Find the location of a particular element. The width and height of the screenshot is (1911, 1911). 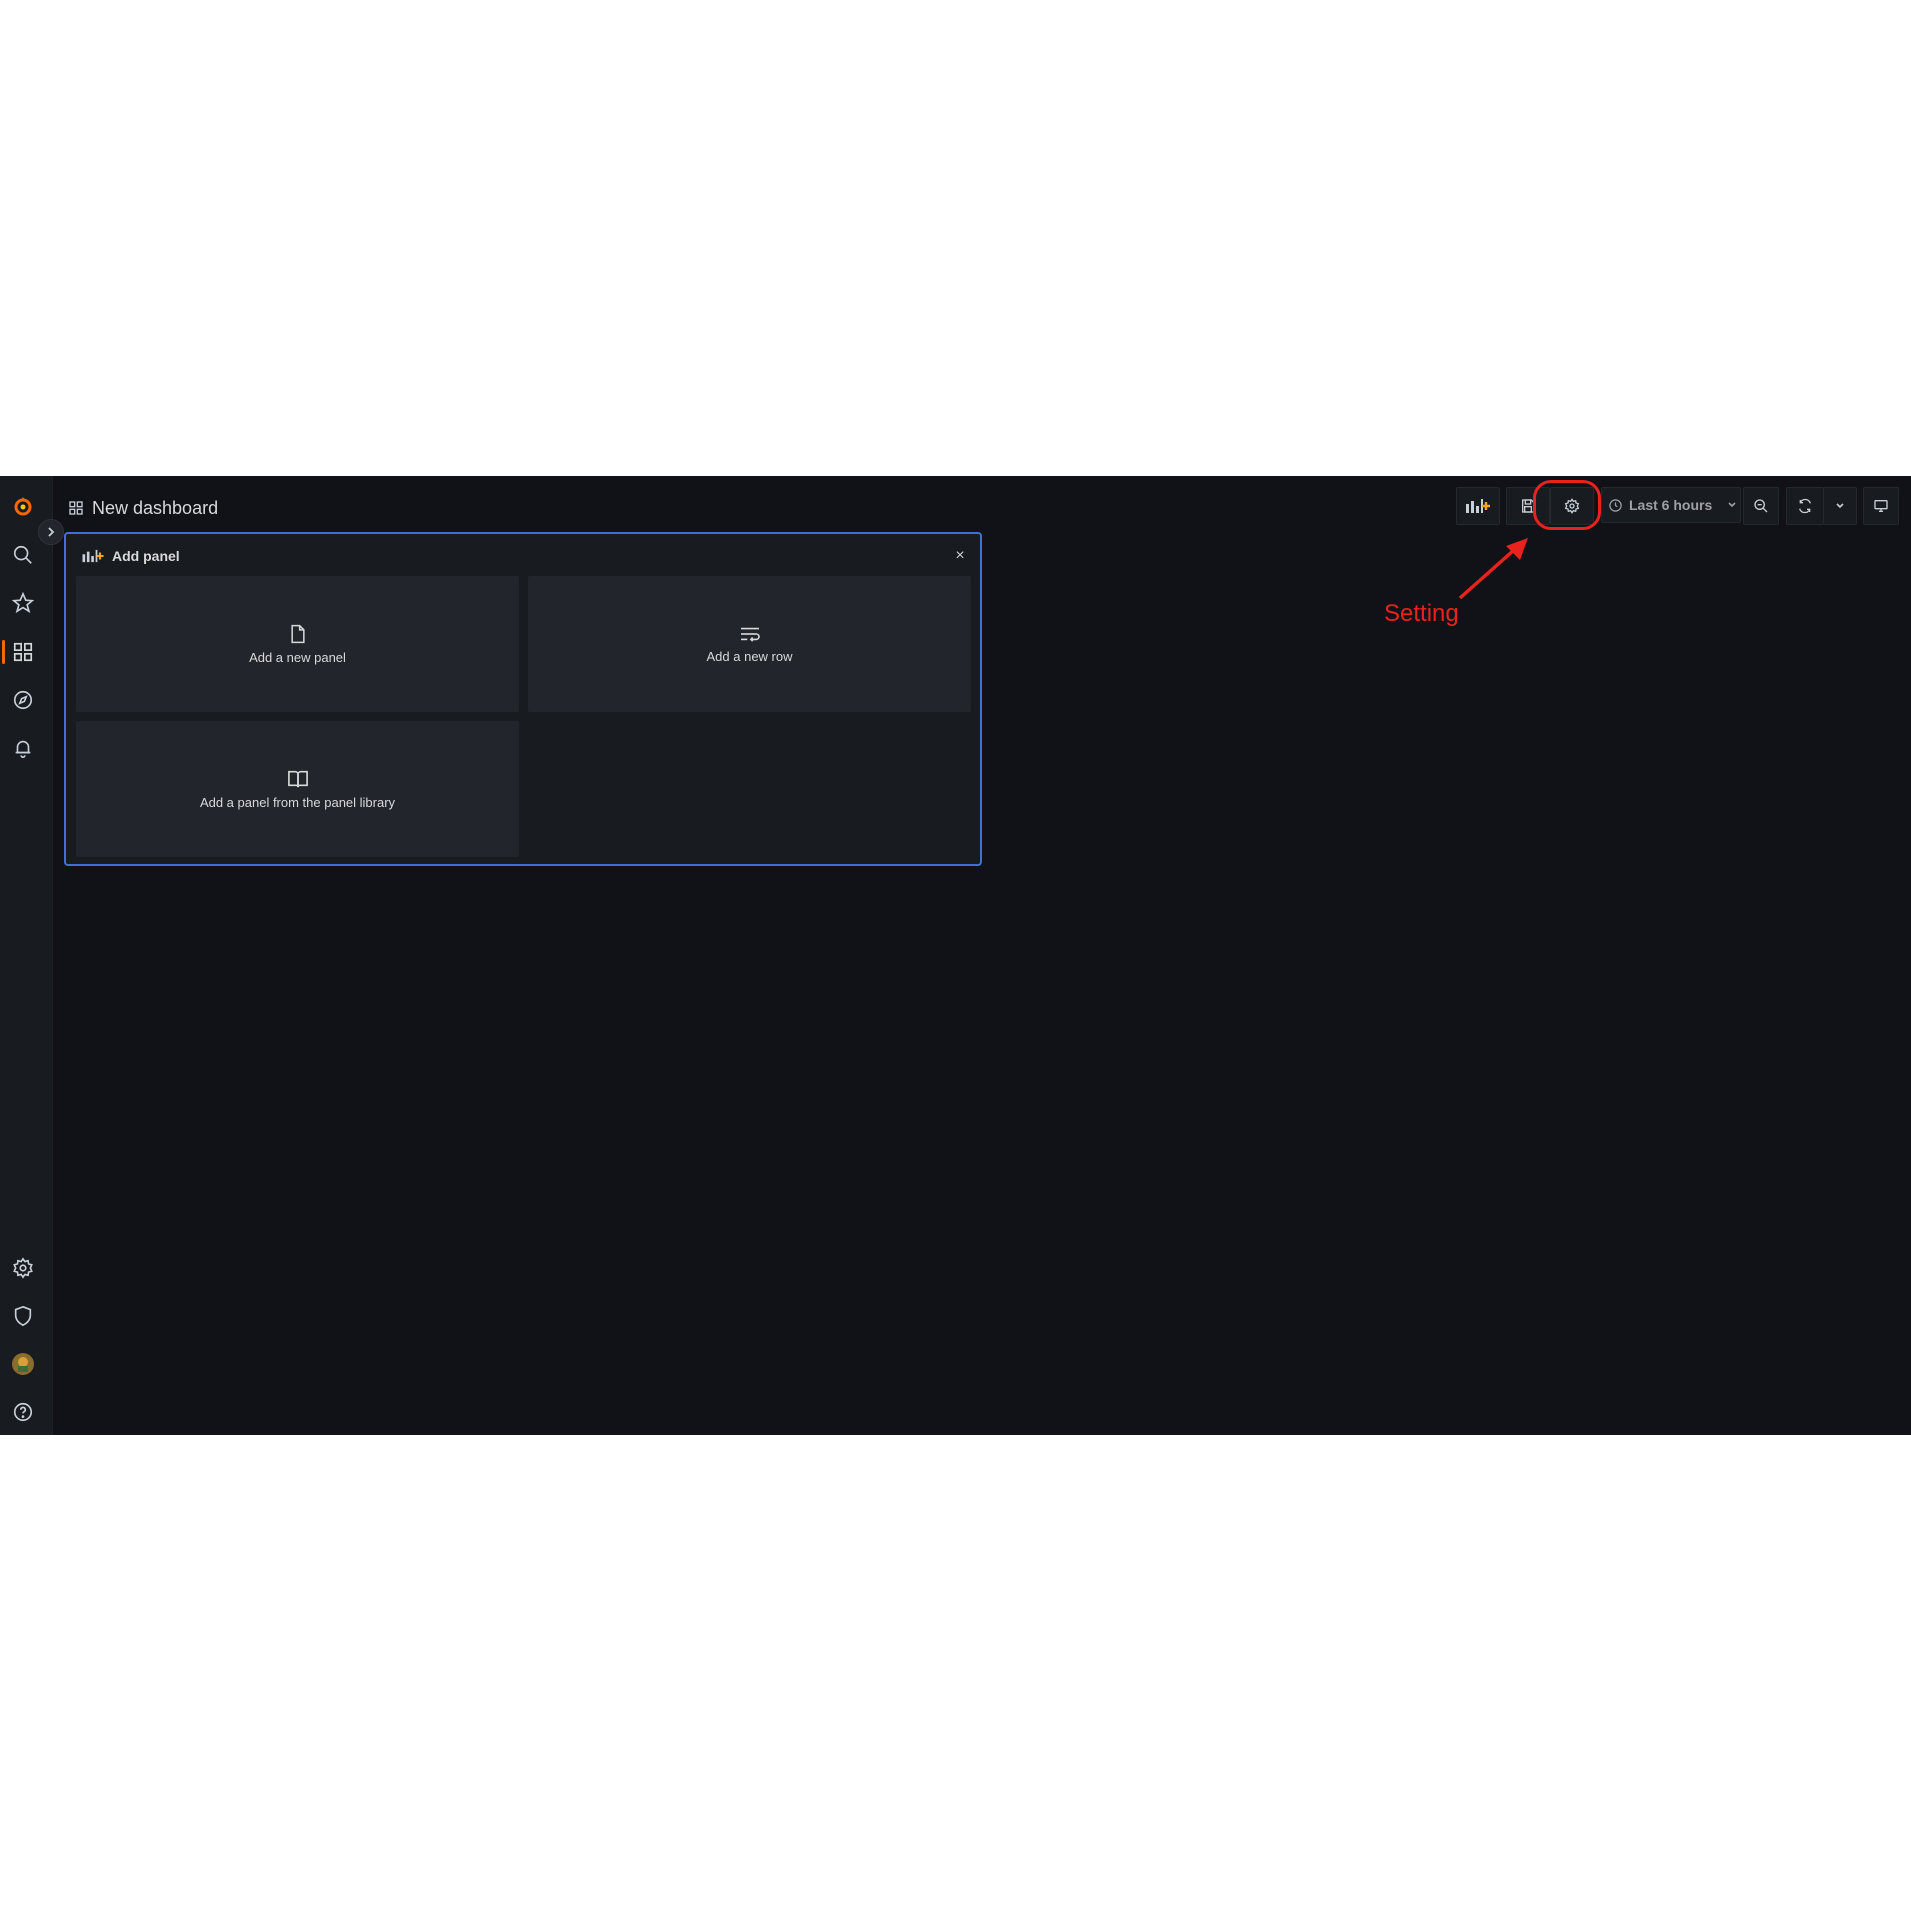

tv-mode-icon is located at coordinates (1881, 506).